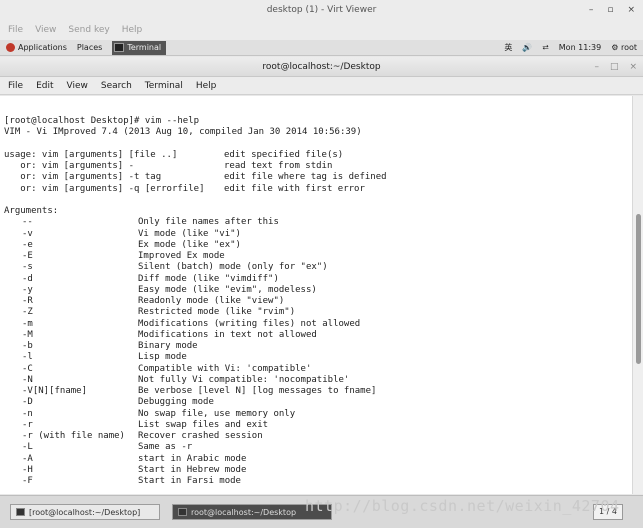  What do you see at coordinates (27, 379) in the screenshot?
I see `argument-flag: -N` at bounding box center [27, 379].